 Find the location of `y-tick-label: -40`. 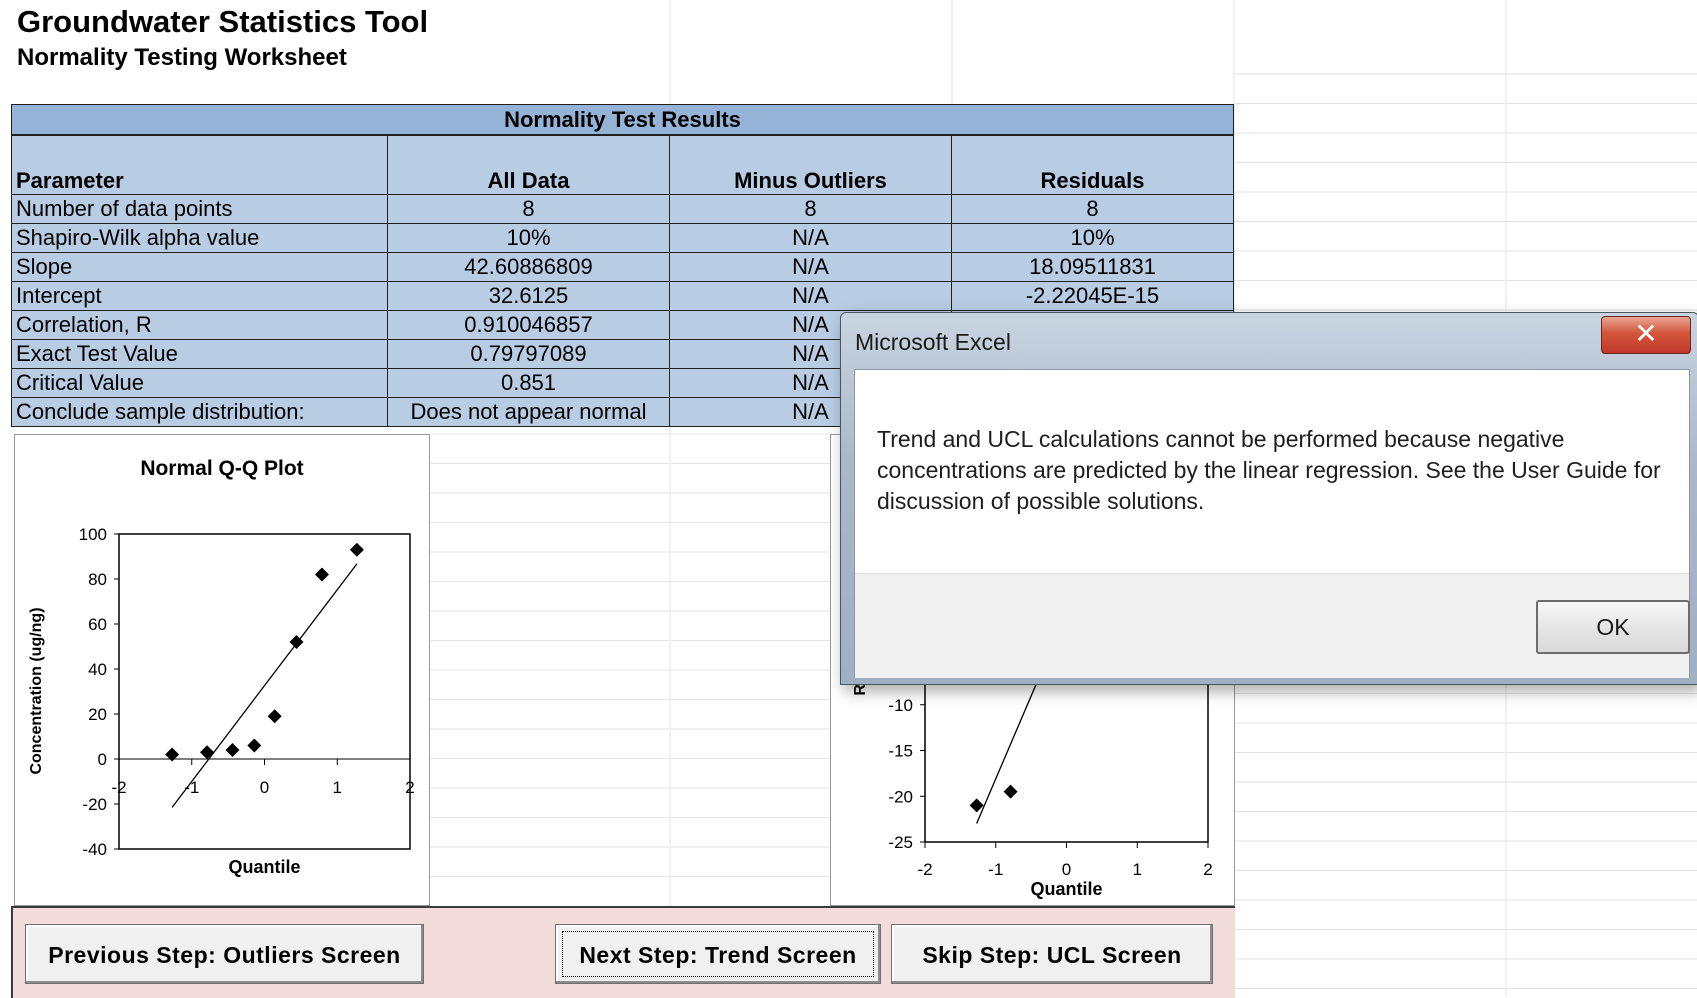

y-tick-label: -40 is located at coordinates (94, 849).